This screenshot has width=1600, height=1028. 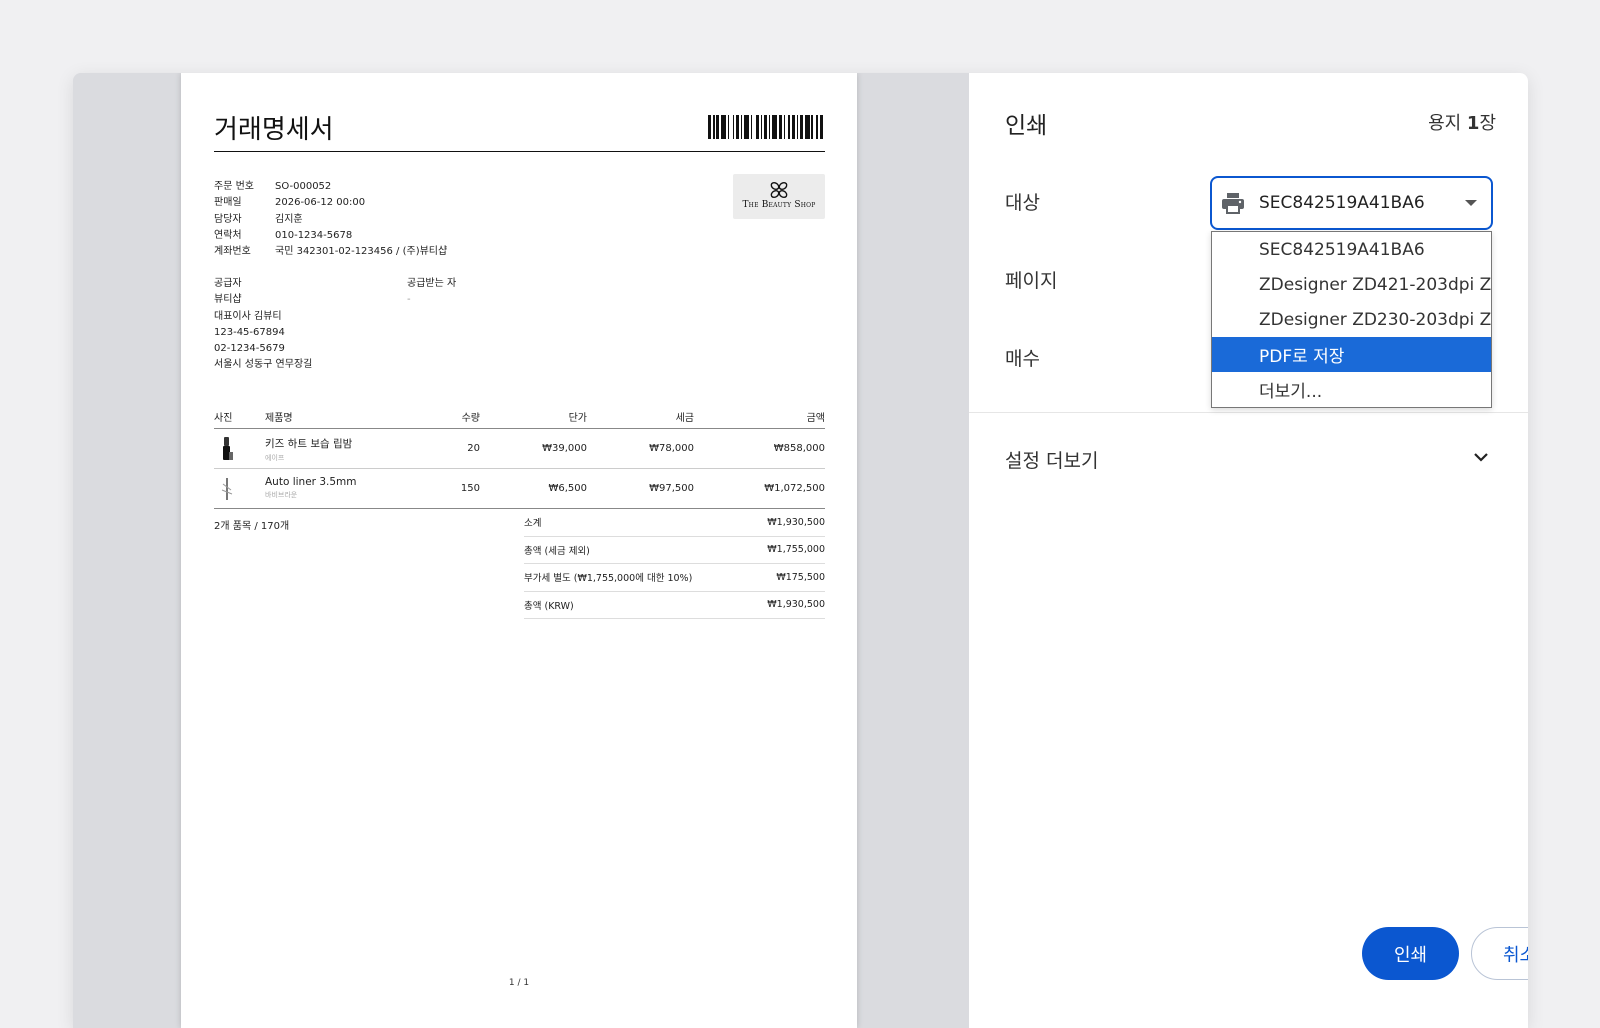 I want to click on meta-key: 계좌번호, so click(x=232, y=252).